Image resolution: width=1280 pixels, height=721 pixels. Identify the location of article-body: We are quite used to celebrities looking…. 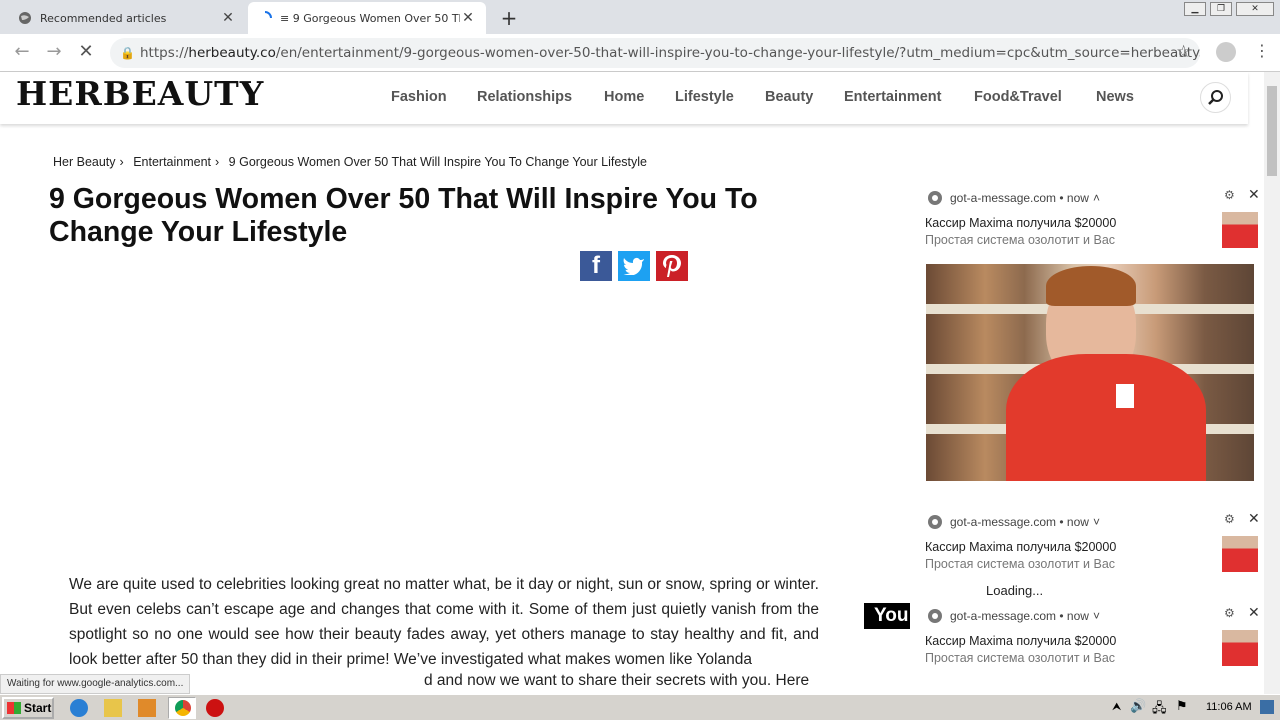
(444, 622).